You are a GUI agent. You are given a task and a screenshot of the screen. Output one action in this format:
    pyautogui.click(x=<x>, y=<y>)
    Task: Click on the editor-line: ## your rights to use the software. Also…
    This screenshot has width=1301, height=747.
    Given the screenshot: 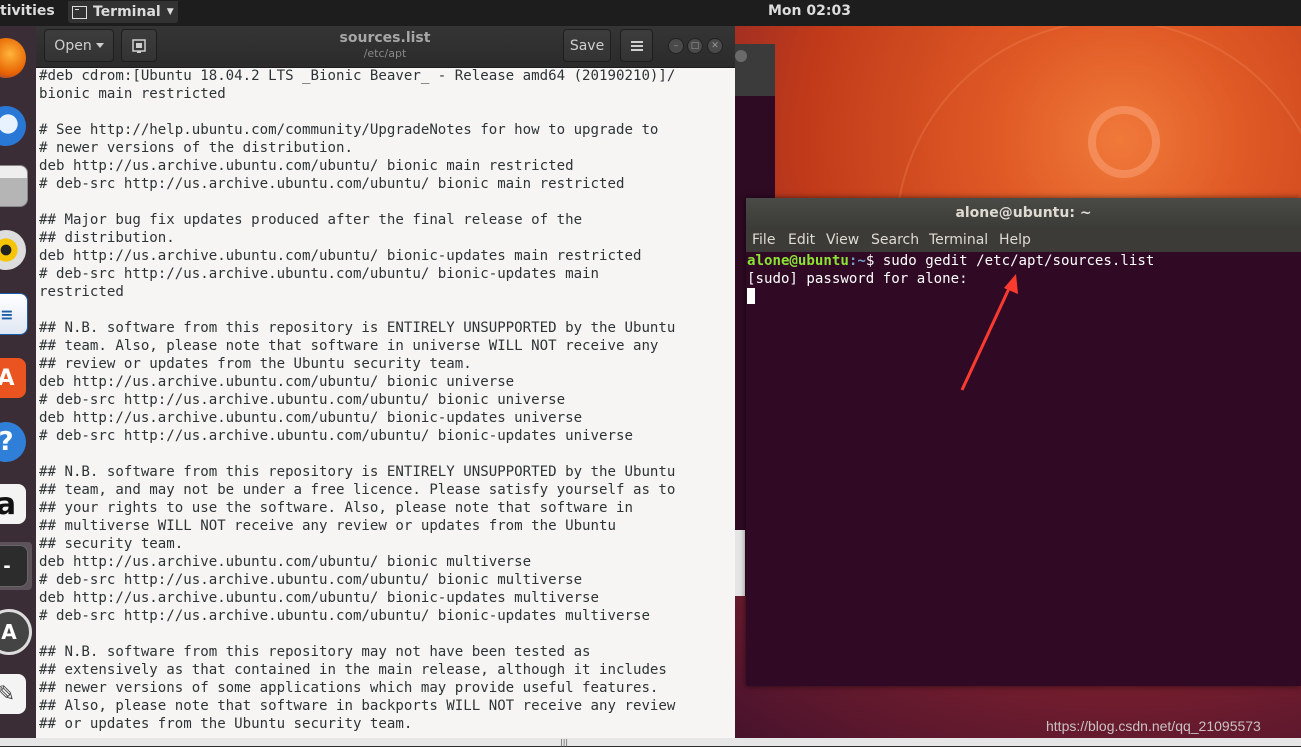 What is the action you would take?
    pyautogui.click(x=336, y=508)
    